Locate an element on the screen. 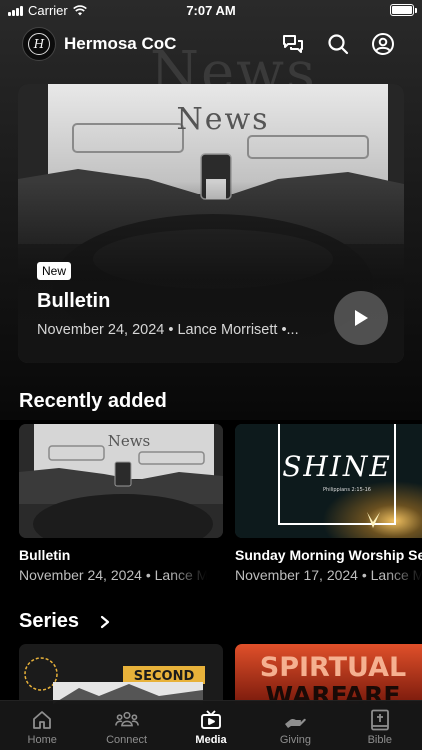 The image size is (422, 750). typewriter-thumbnail: News is located at coordinates (121, 481).